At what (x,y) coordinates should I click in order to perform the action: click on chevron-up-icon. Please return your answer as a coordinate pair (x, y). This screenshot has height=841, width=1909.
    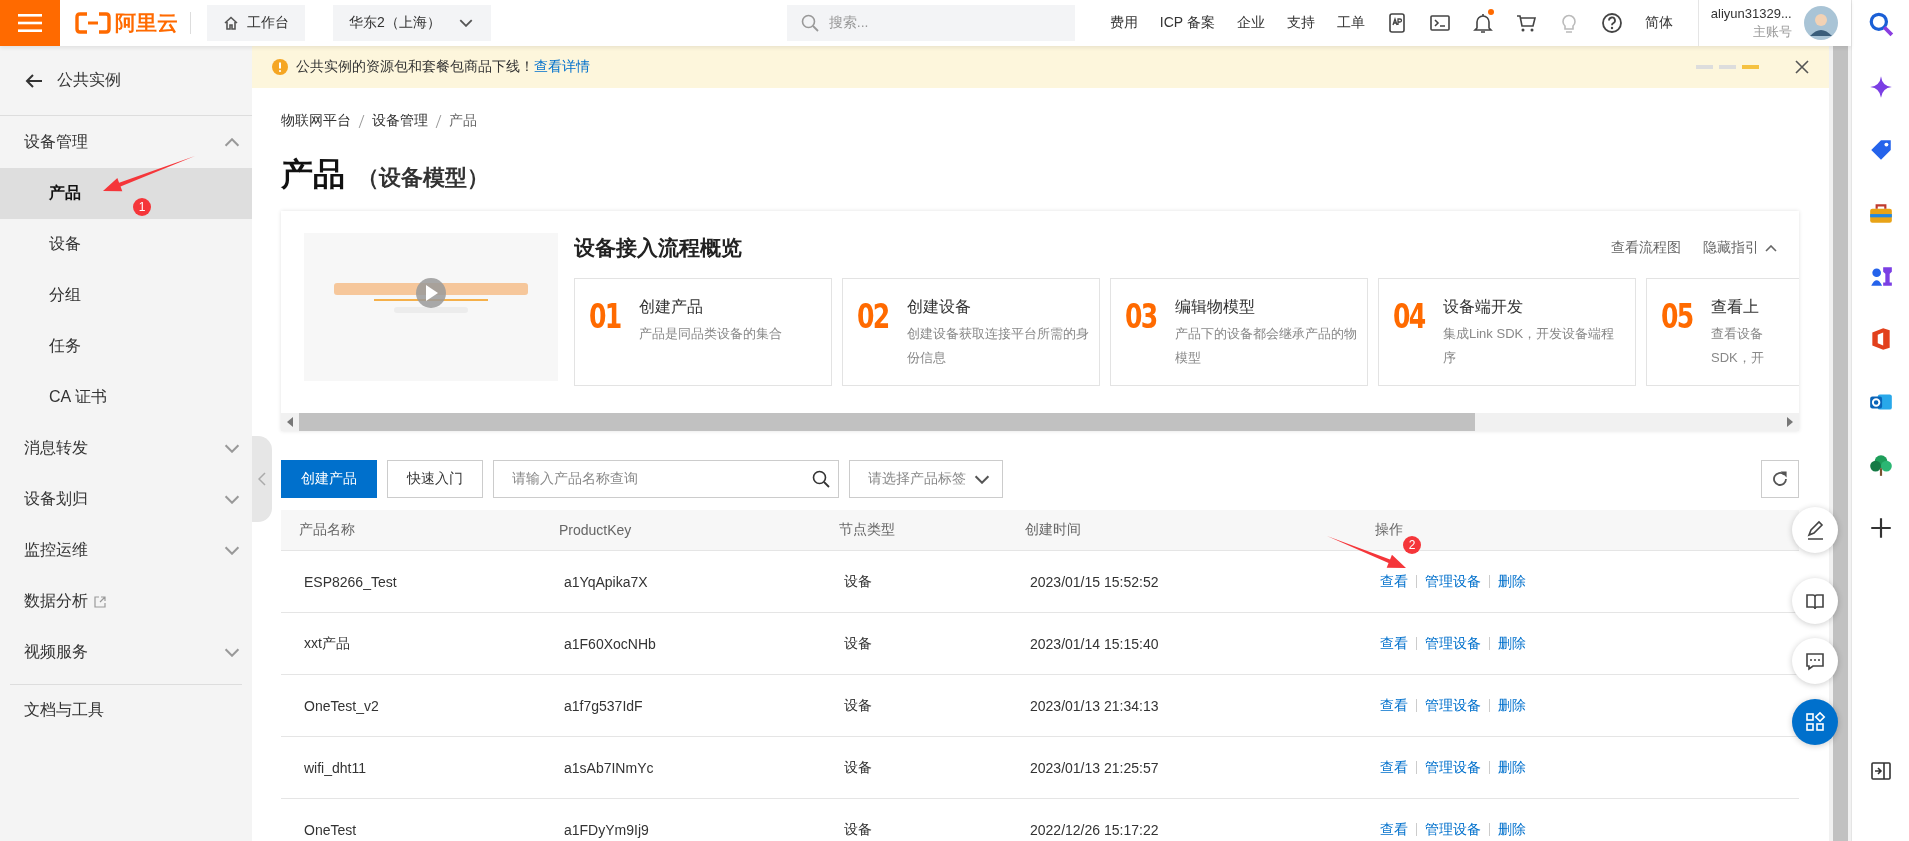
    Looking at the image, I should click on (1771, 248).